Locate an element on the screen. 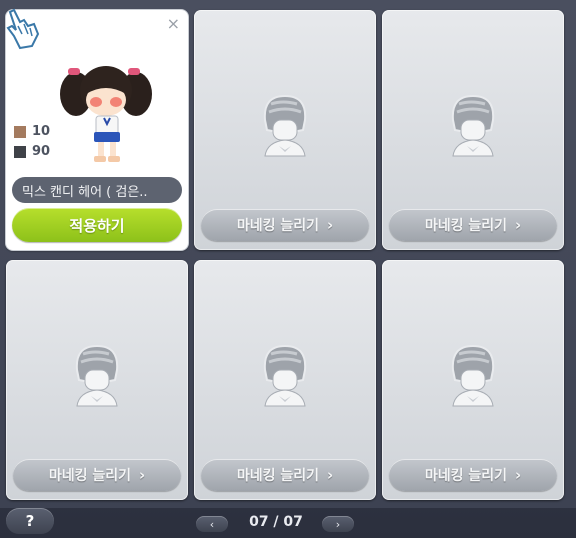 This screenshot has height=538, width=576. next-page-button: › is located at coordinates (338, 524).